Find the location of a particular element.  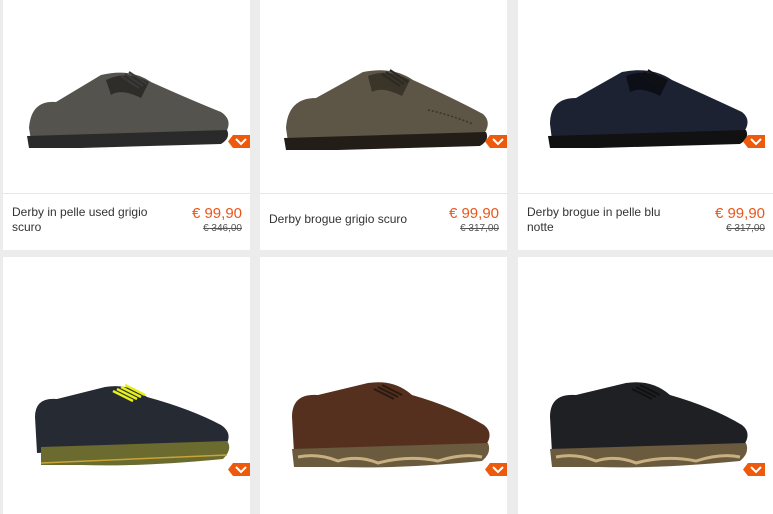

product-name: Derby brogue in pelle blu notte is located at coordinates (602, 220).